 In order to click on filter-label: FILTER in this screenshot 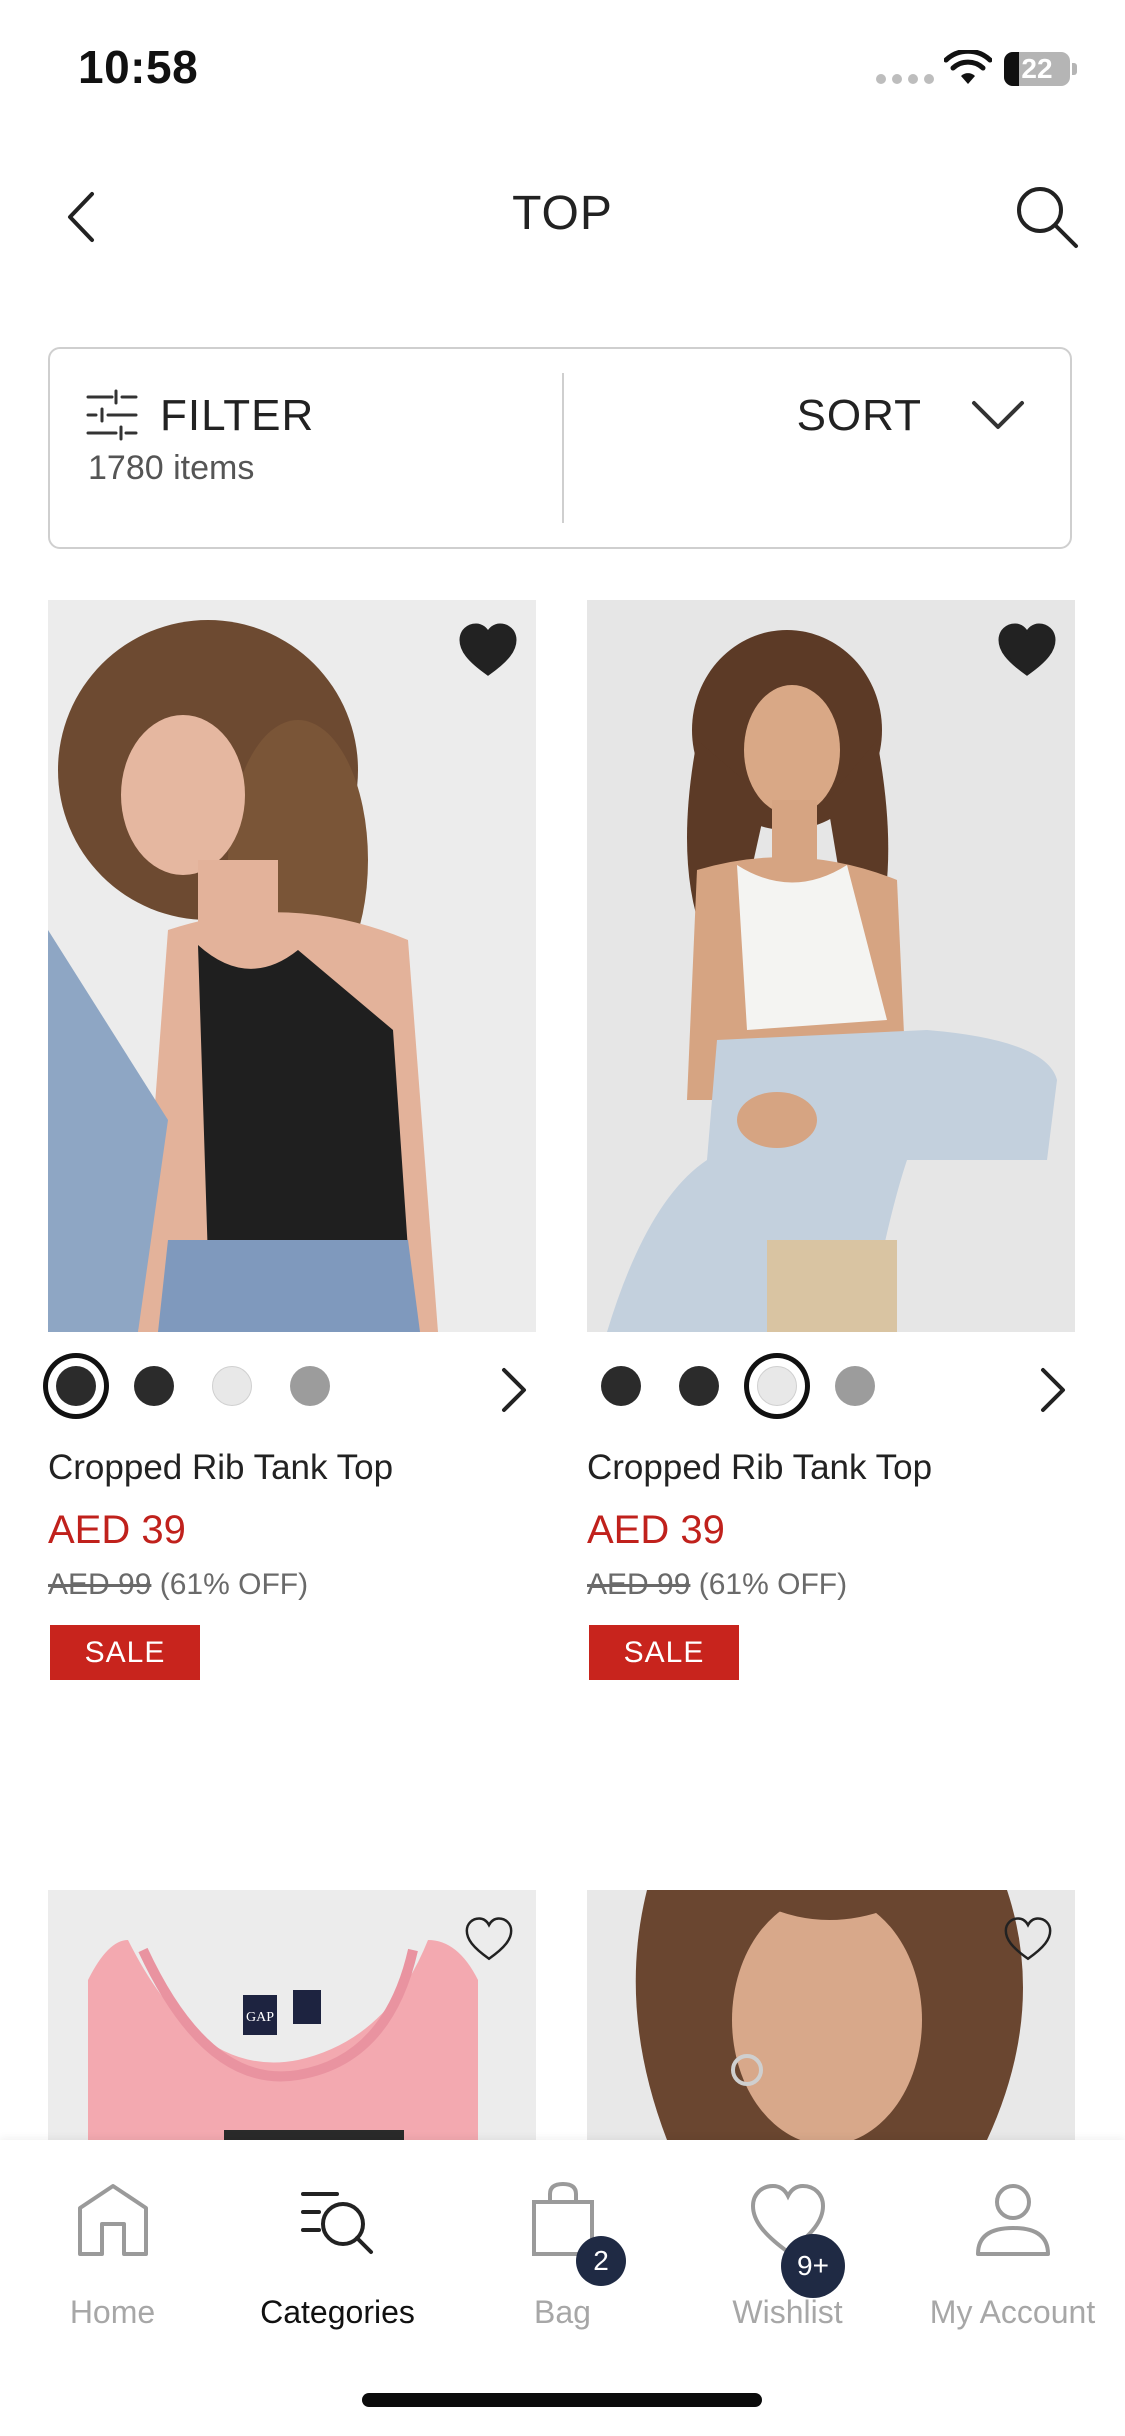, I will do `click(237, 415)`.